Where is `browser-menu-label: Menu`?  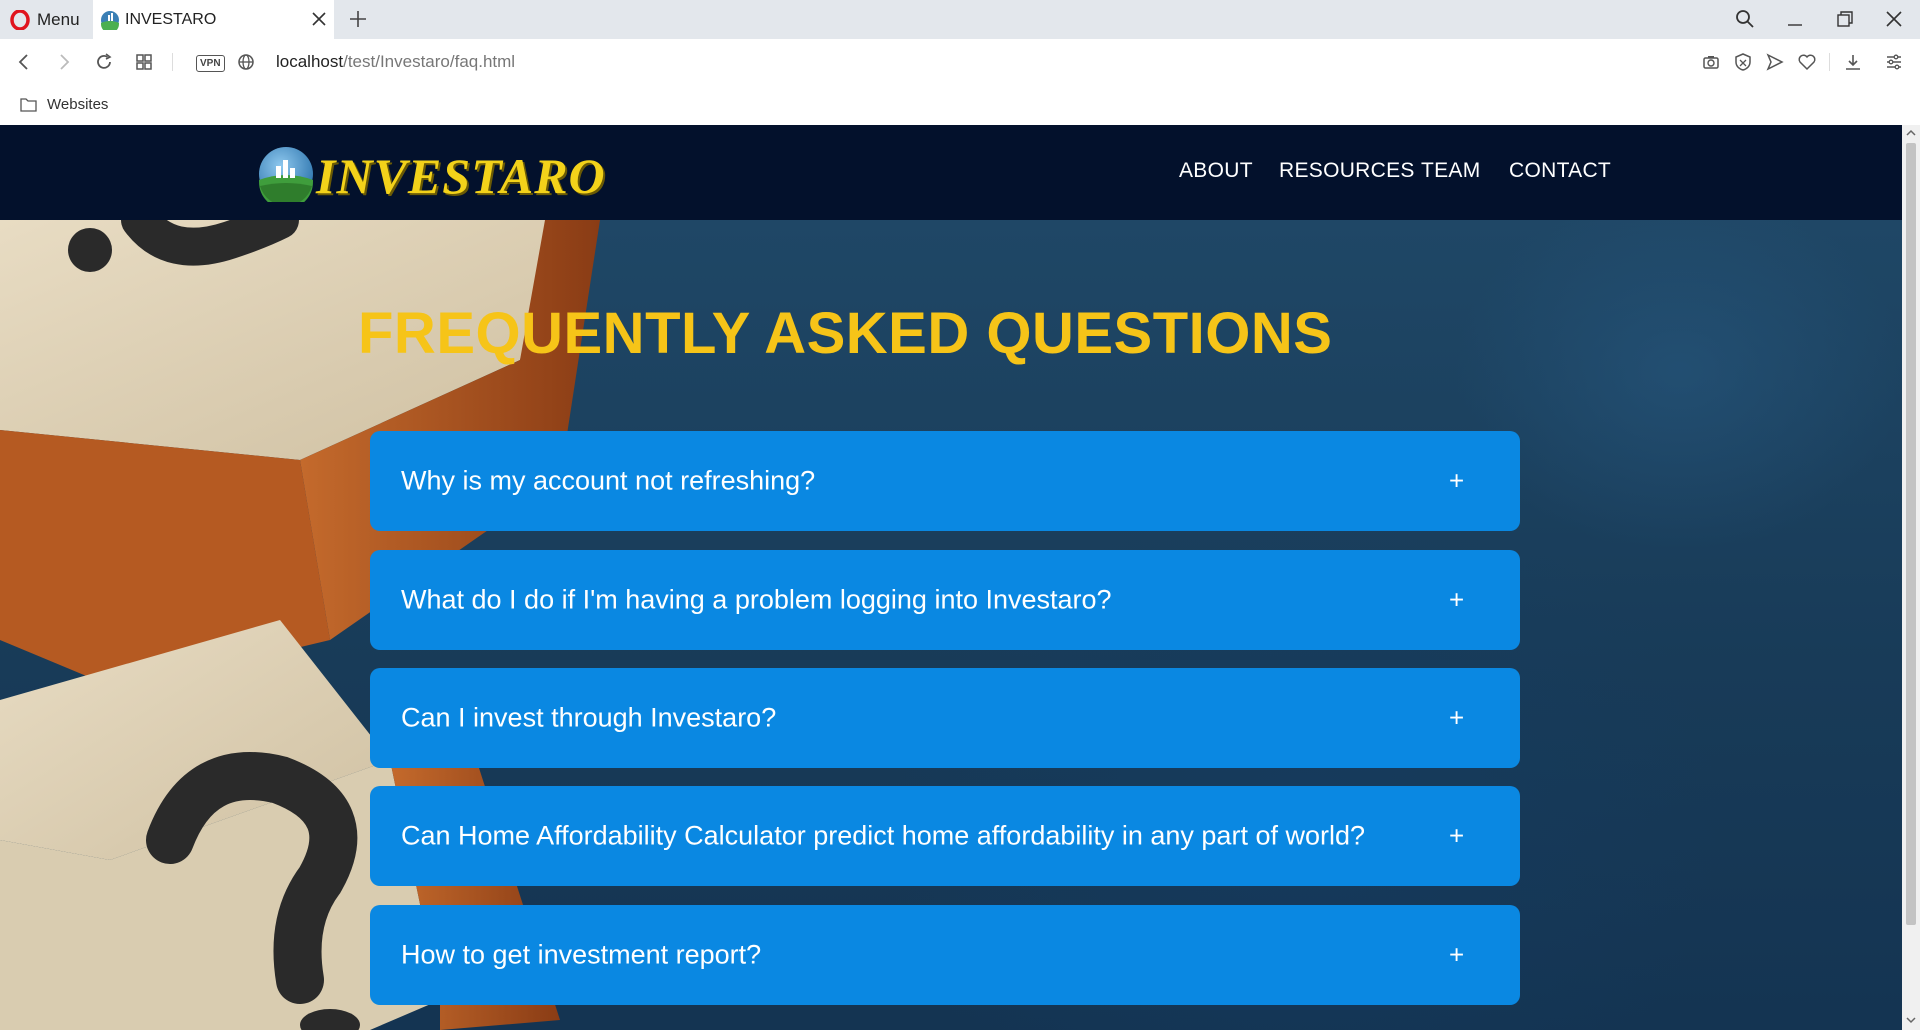 browser-menu-label: Menu is located at coordinates (58, 19).